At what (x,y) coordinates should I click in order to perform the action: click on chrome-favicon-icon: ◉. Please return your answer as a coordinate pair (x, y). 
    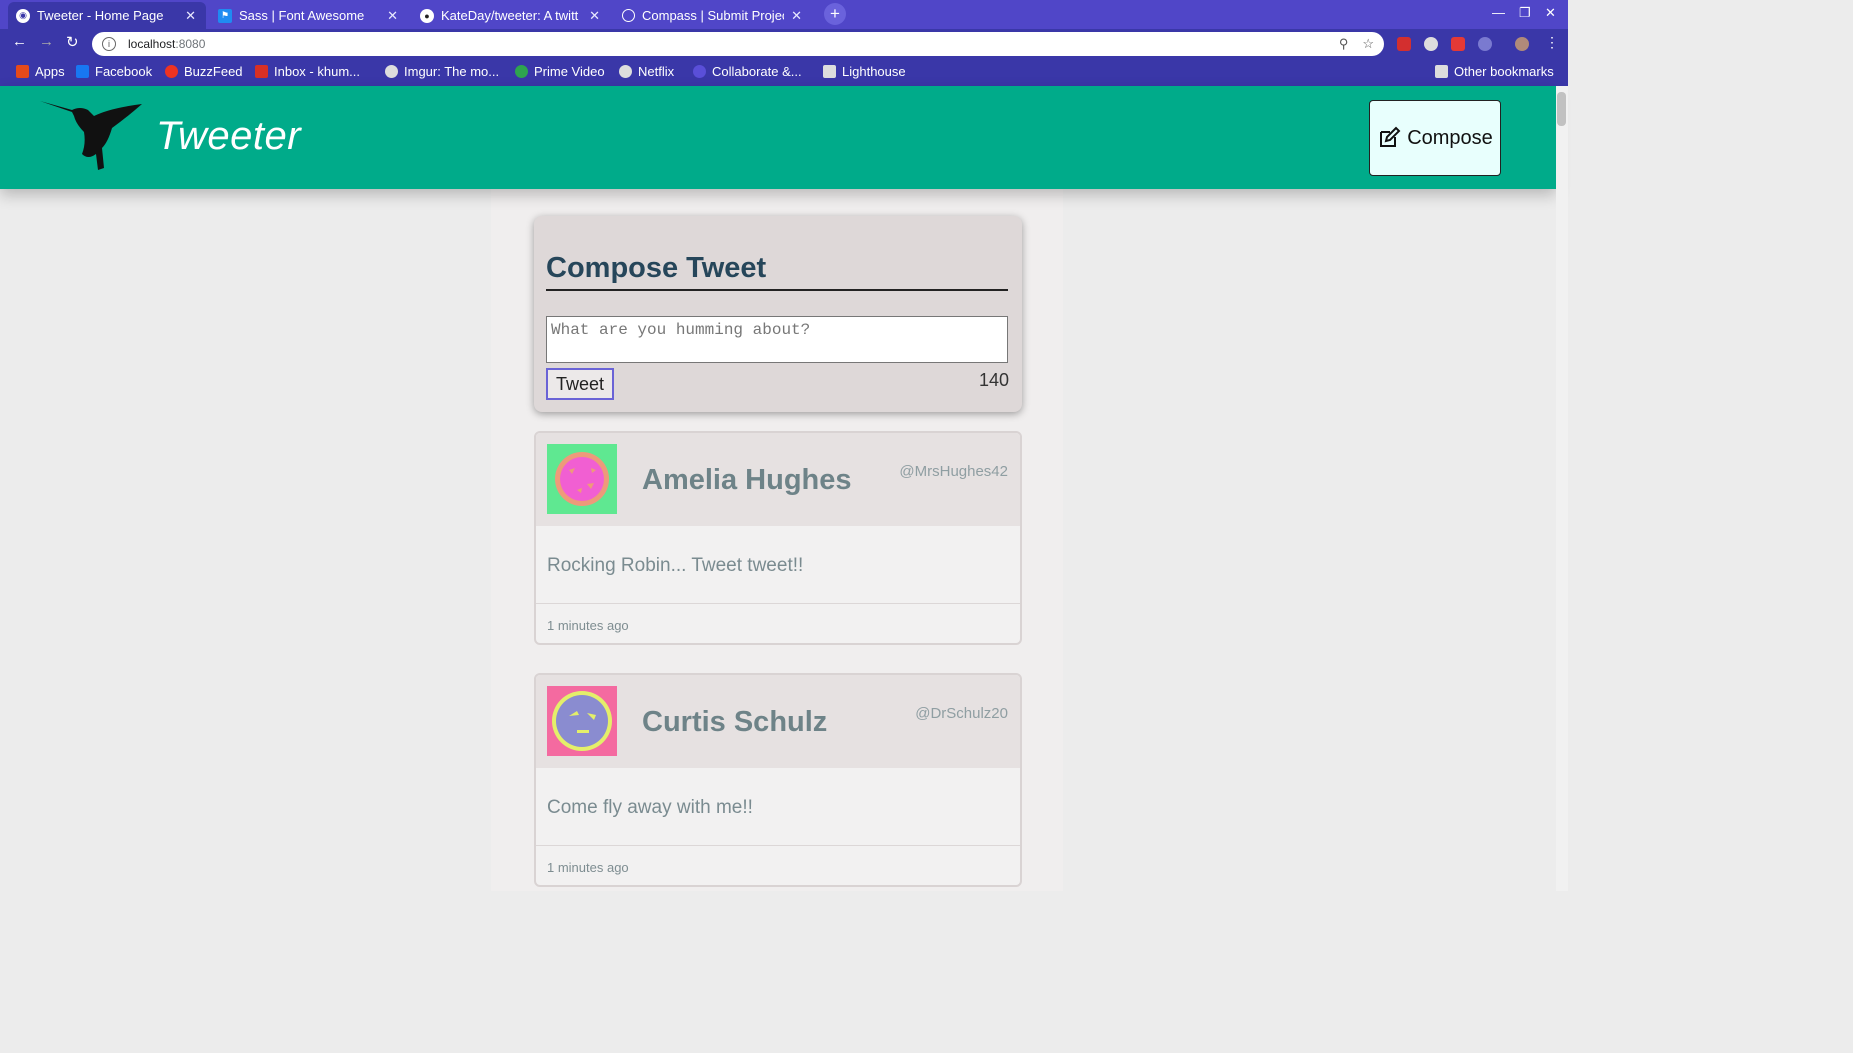
    Looking at the image, I should click on (23, 15).